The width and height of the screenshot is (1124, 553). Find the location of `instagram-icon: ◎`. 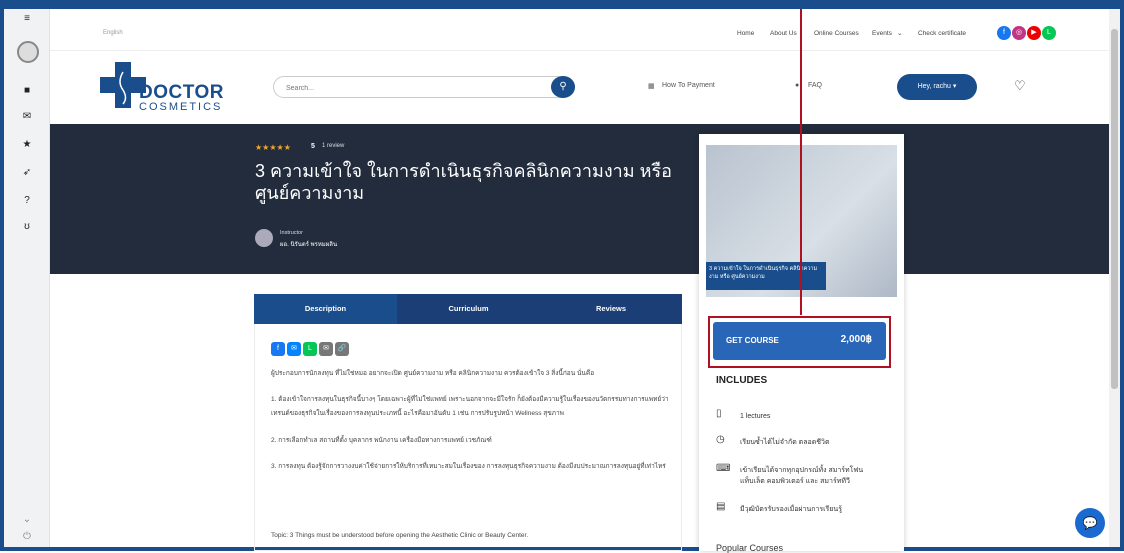

instagram-icon: ◎ is located at coordinates (1019, 33).